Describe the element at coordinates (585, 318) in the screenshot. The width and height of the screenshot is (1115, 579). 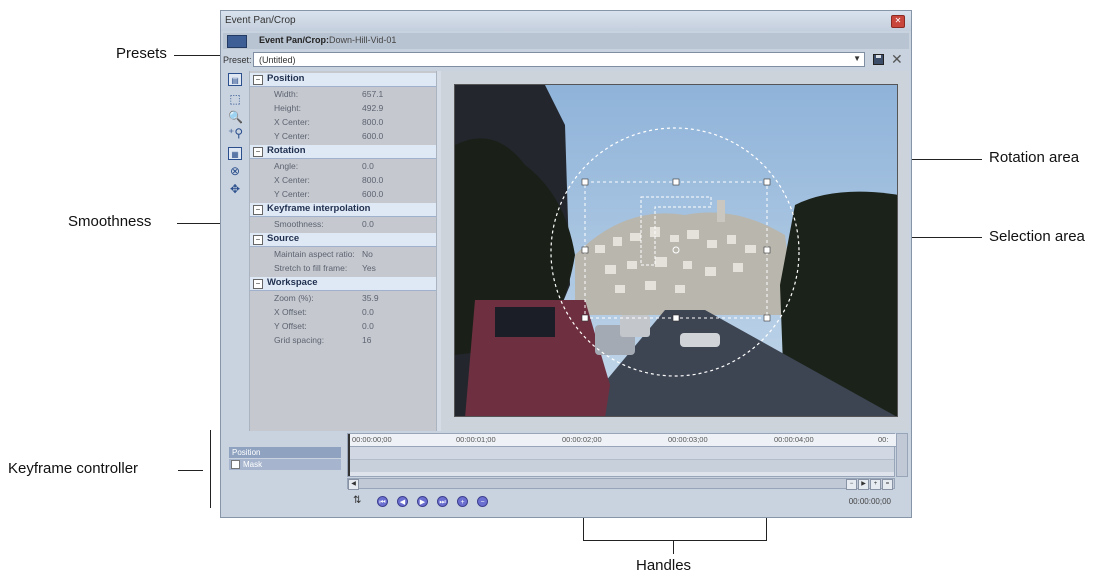
I see `handle-bottom-left` at that location.